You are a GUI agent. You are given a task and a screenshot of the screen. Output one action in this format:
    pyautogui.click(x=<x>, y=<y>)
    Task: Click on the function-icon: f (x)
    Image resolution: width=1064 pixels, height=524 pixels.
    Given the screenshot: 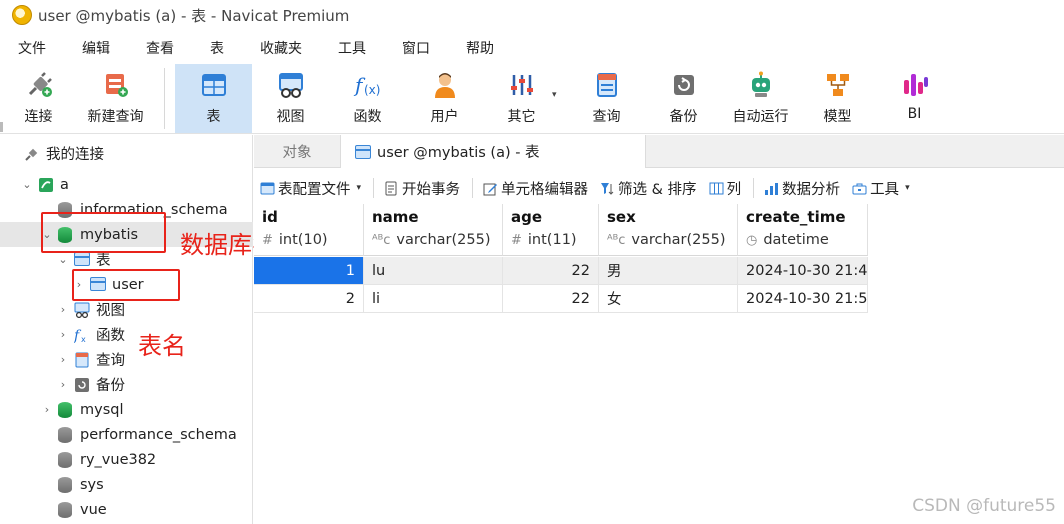 What is the action you would take?
    pyautogui.click(x=366, y=85)
    